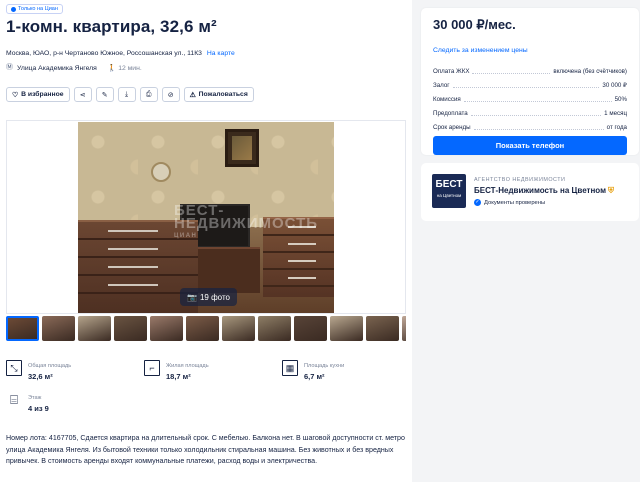  I want to click on action-bar: ♡ В избранное ⋖ ✎ ⤓ ⎙ ⊘ ⚠ Пожаловаться, so click(130, 94).